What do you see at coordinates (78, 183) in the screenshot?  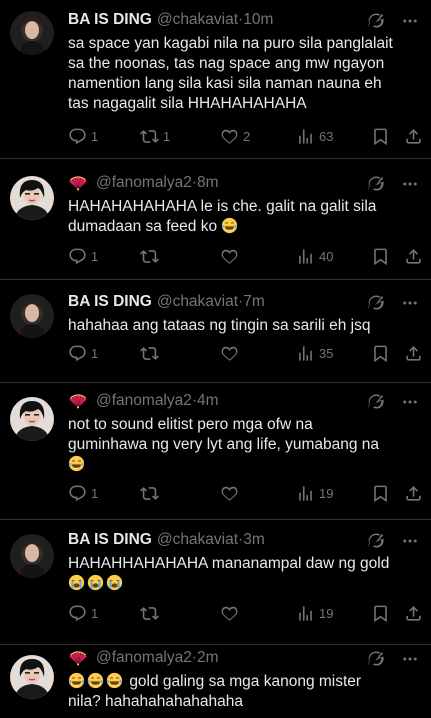 I see `folding-fan-icon` at bounding box center [78, 183].